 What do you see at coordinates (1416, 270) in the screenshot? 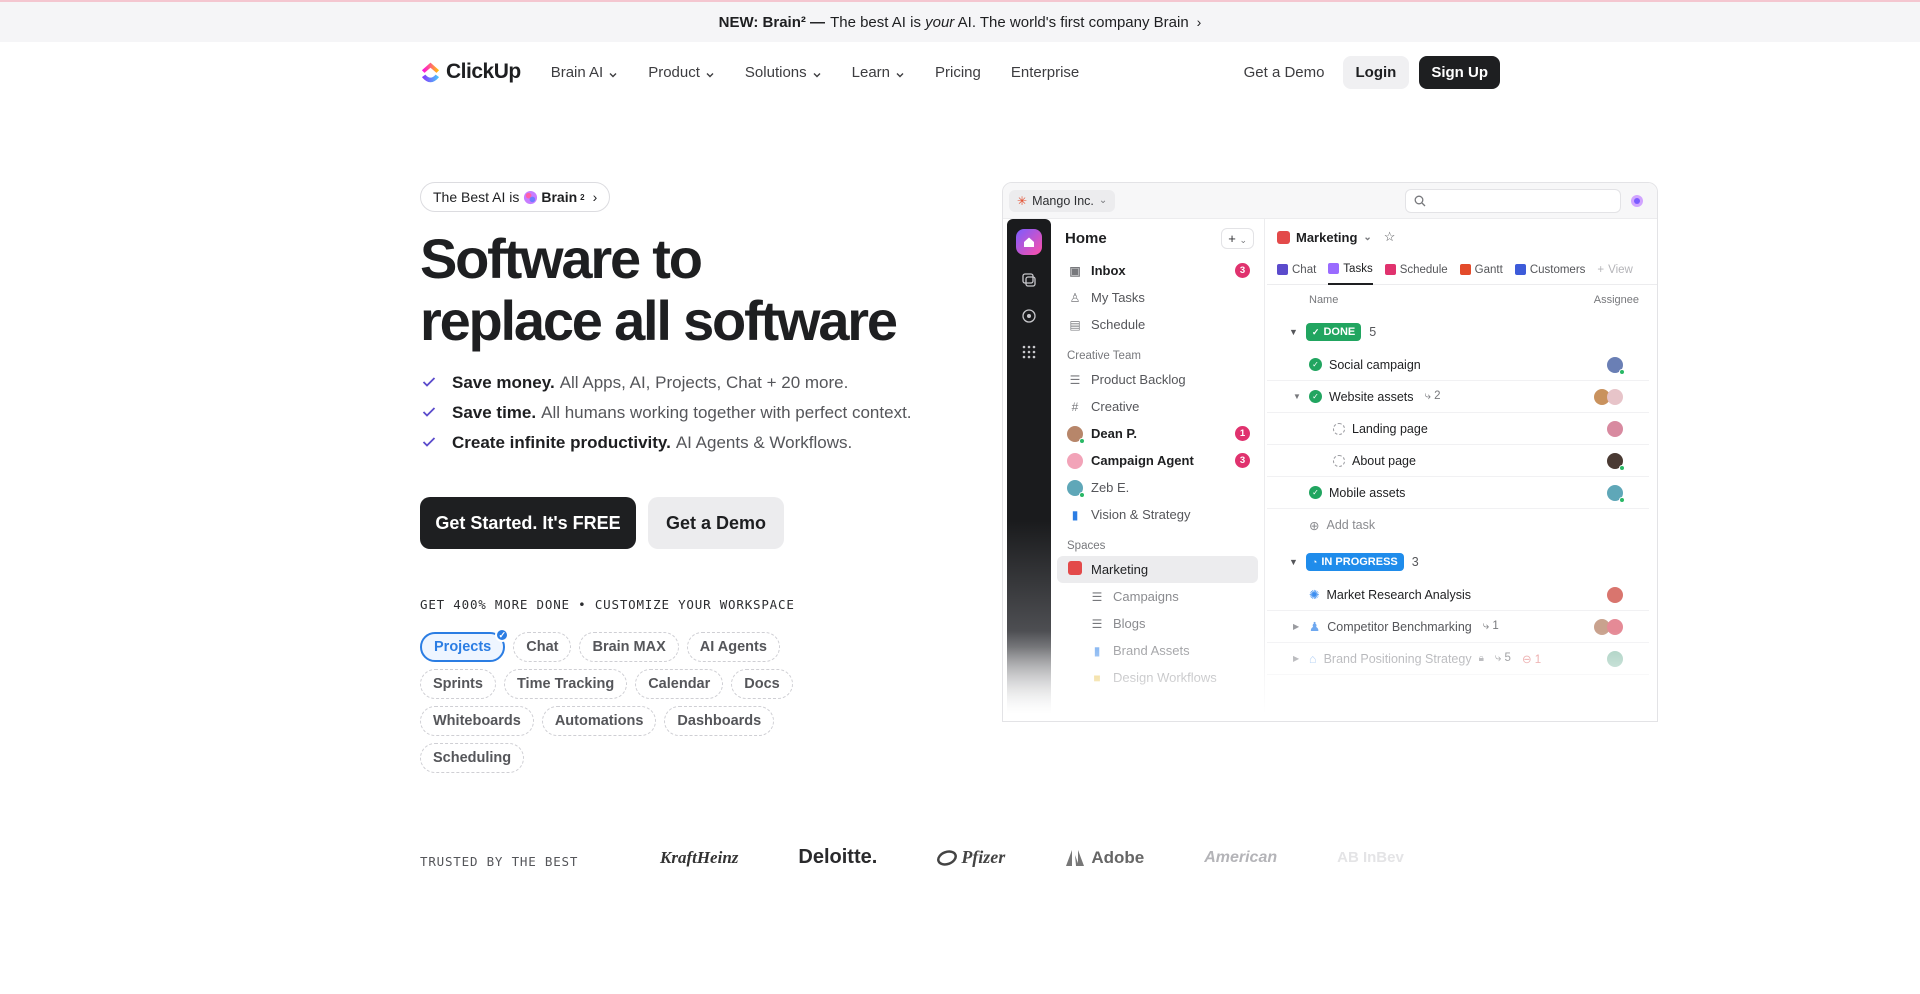
I see `tab-schedule: Schedule` at bounding box center [1416, 270].